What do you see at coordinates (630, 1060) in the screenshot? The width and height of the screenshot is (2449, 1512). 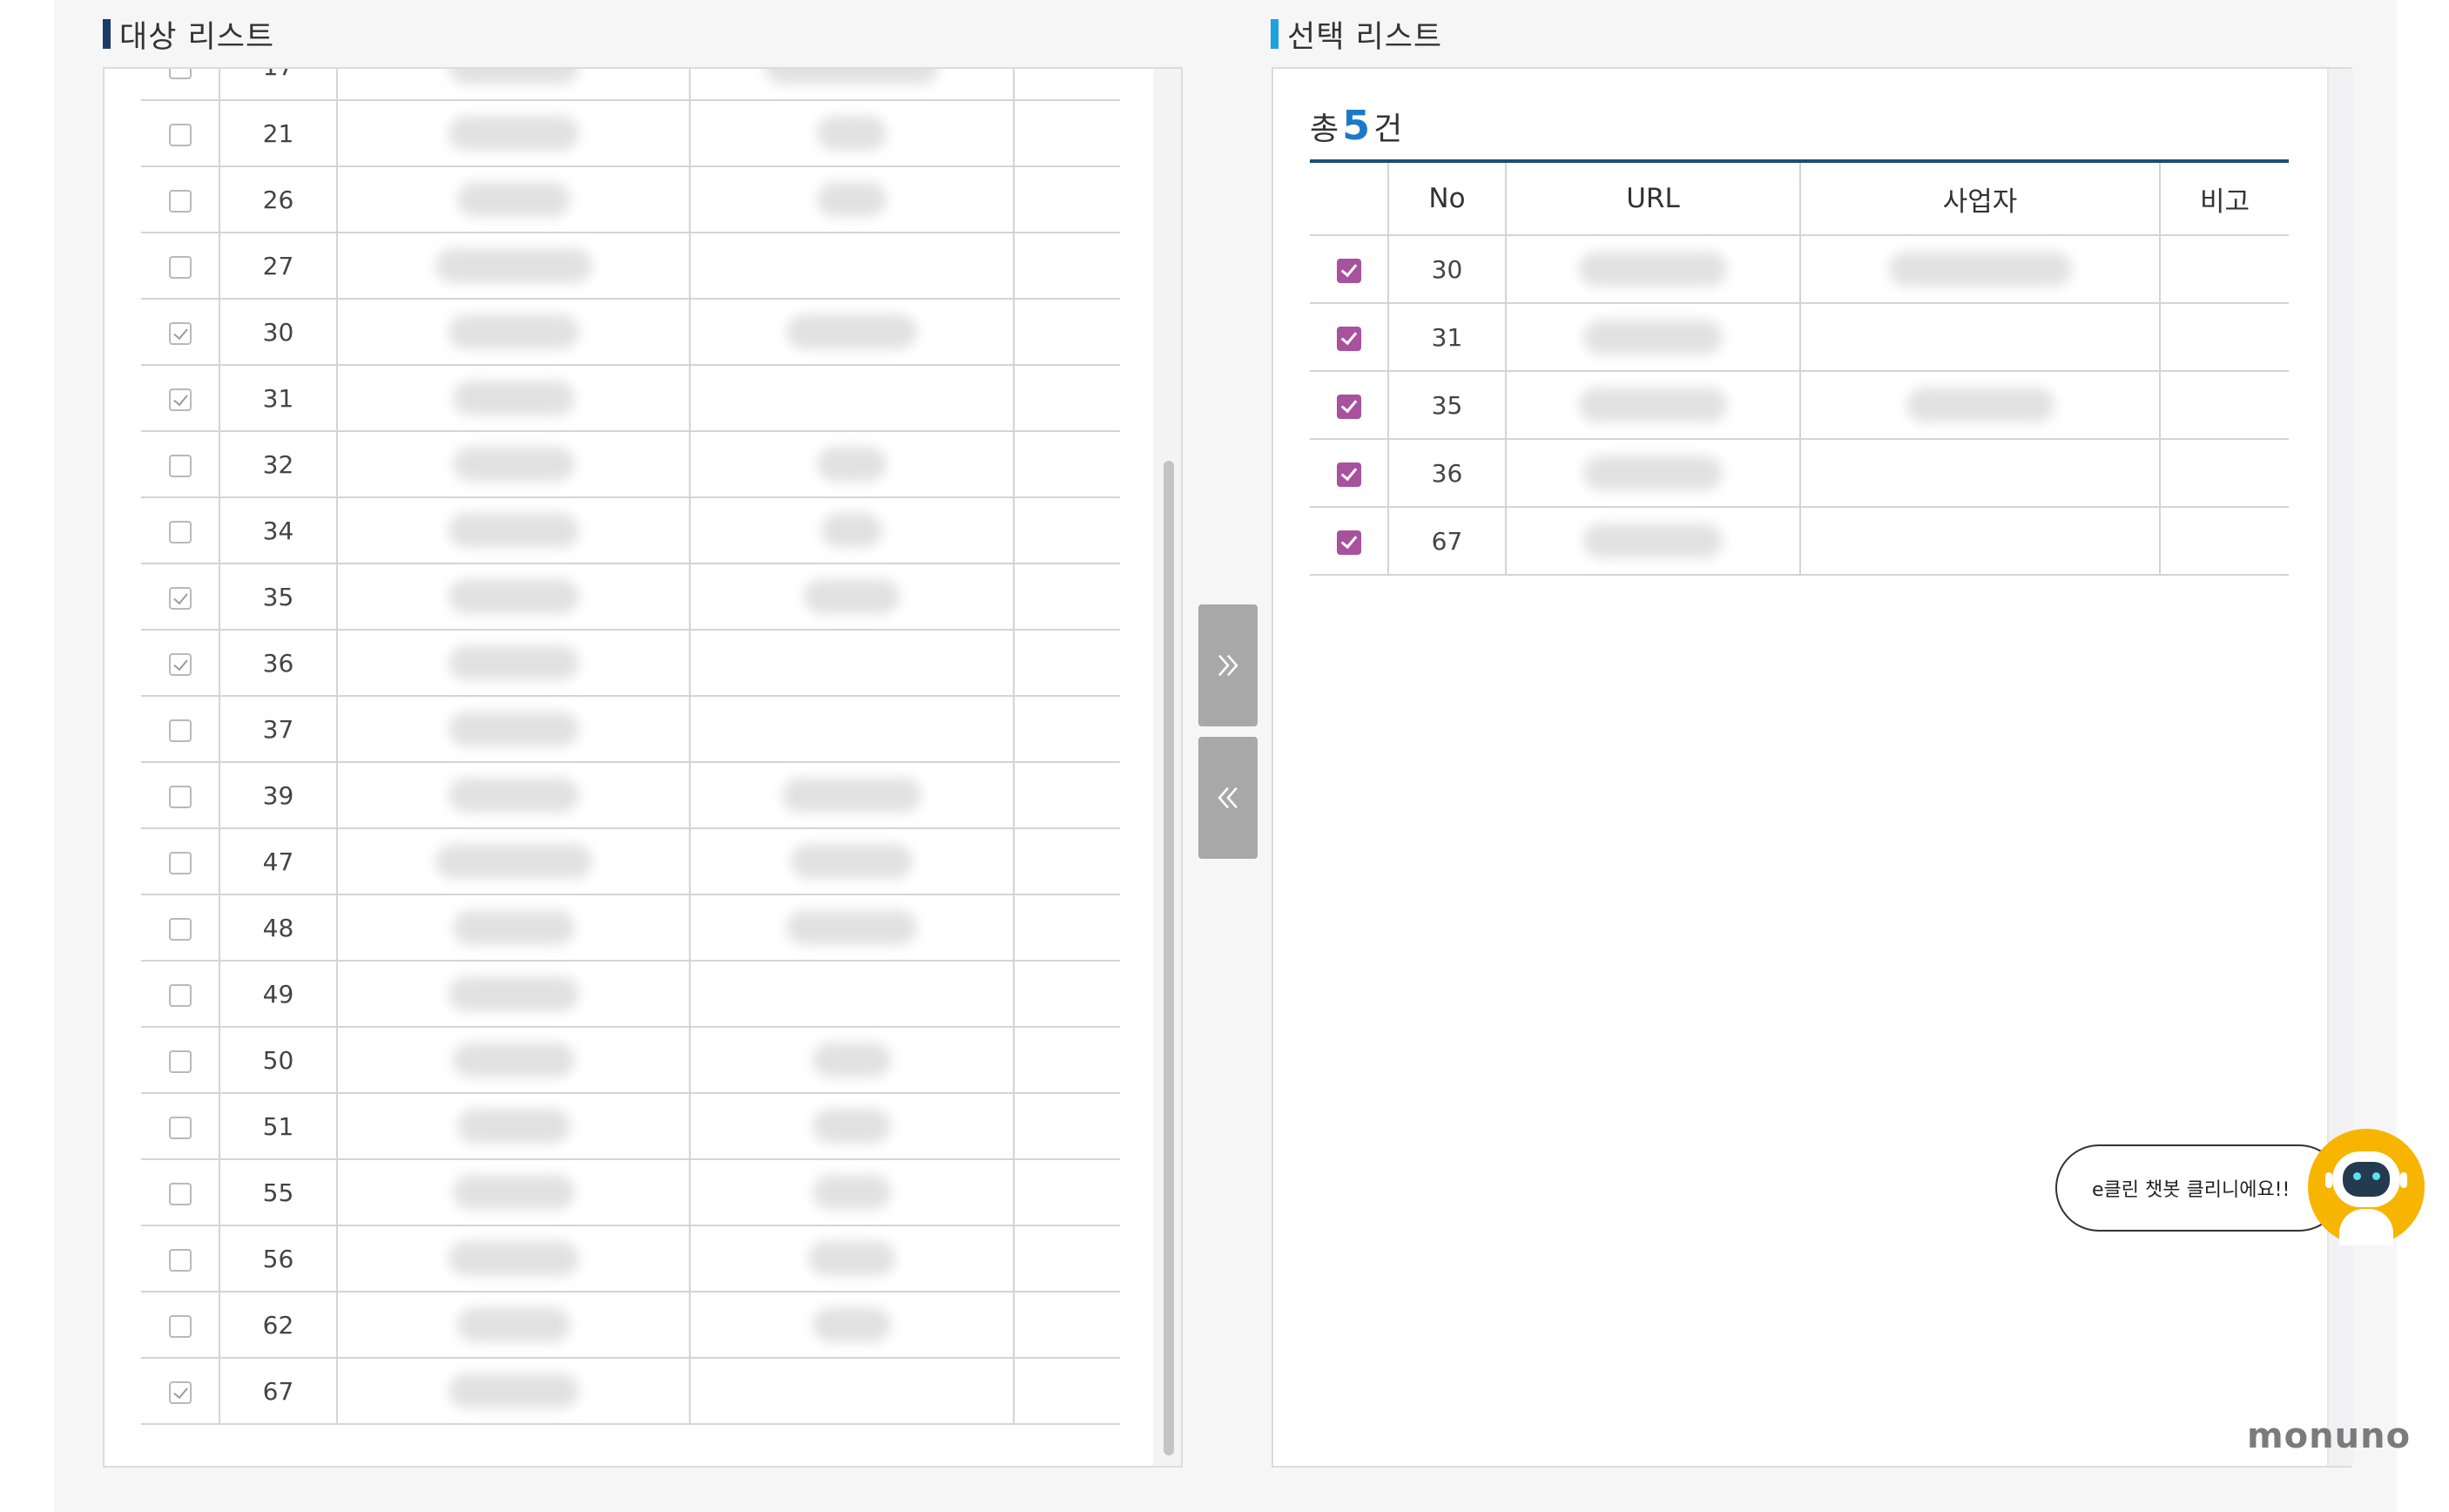 I see `table-row: 50` at bounding box center [630, 1060].